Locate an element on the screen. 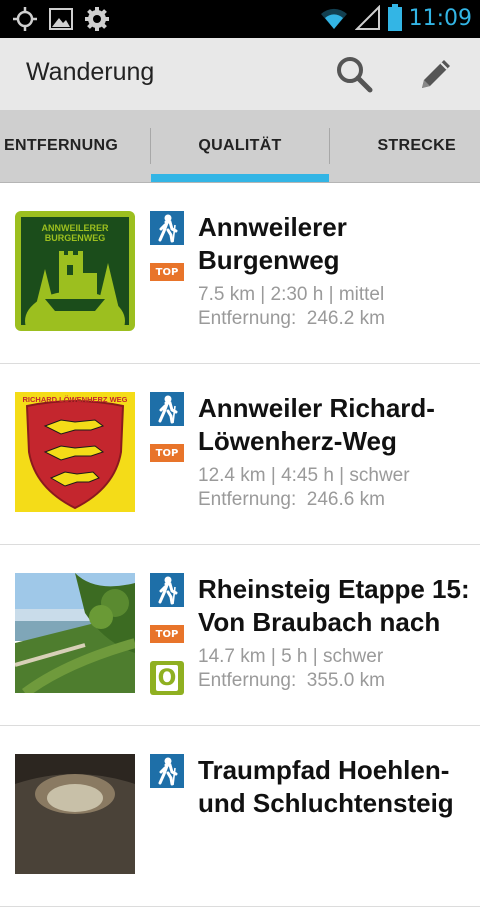  trail-title-line: und Schluchtensteig is located at coordinates (326, 803).